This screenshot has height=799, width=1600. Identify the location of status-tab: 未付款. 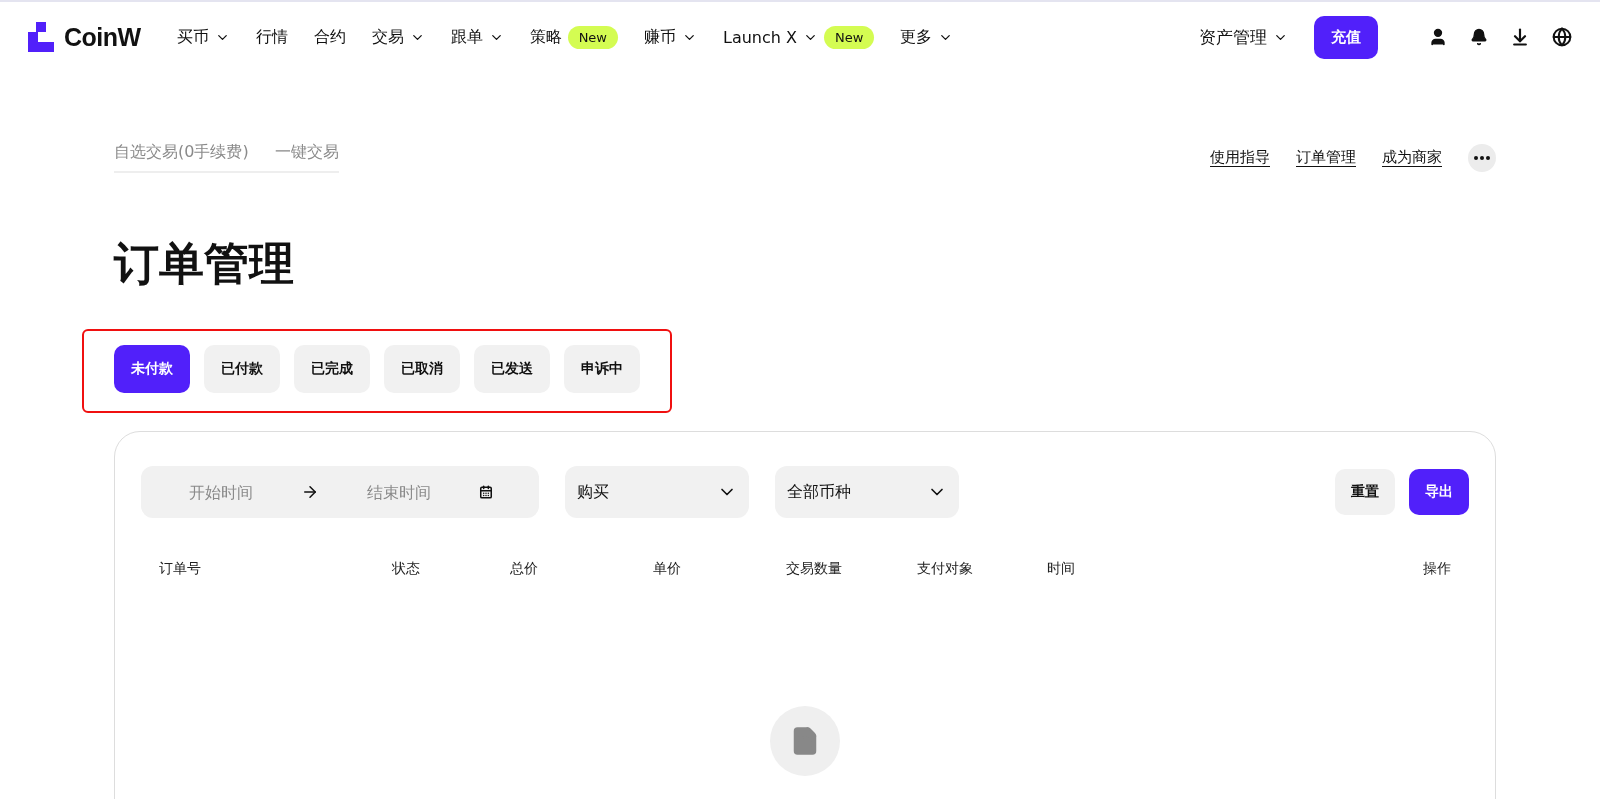
(152, 369).